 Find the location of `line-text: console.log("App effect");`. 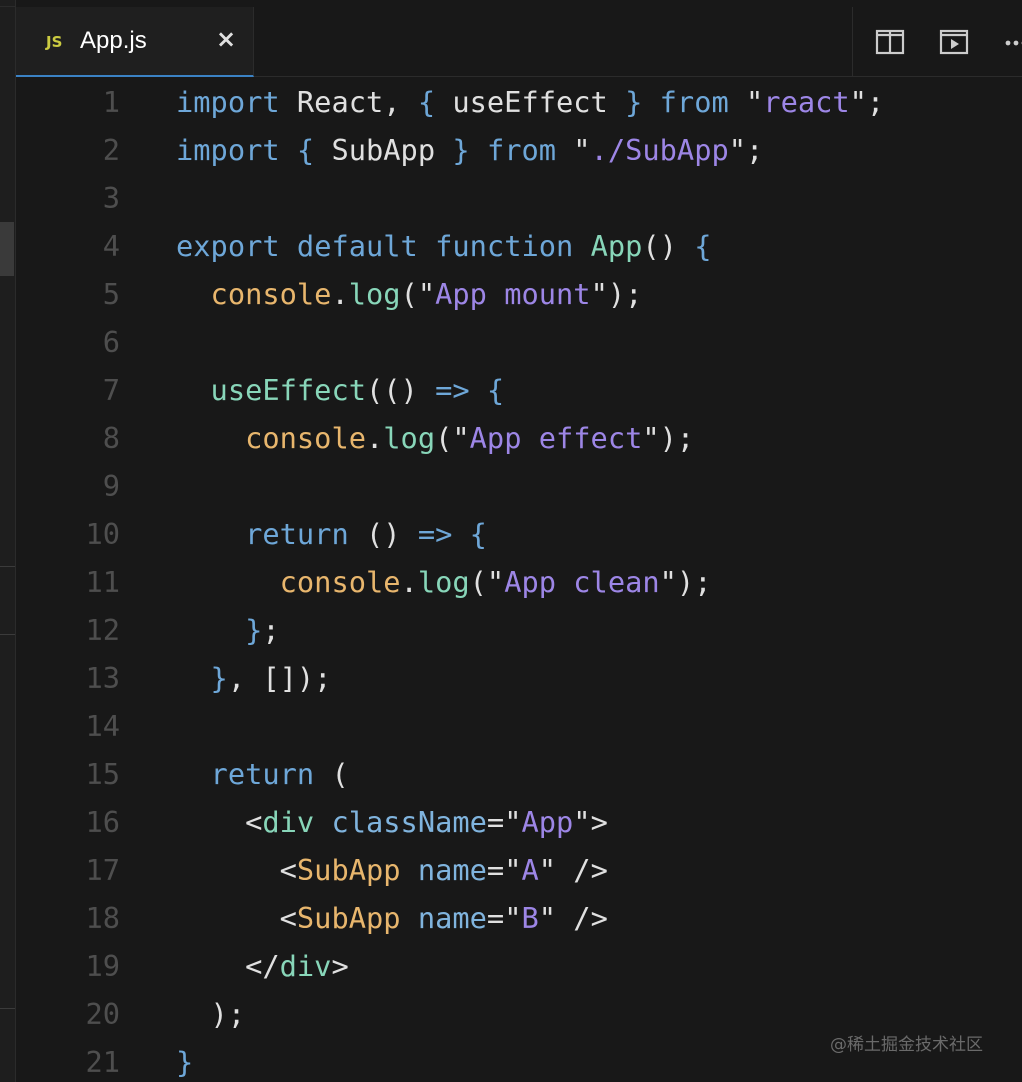

line-text: console.log("App effect"); is located at coordinates (435, 438).